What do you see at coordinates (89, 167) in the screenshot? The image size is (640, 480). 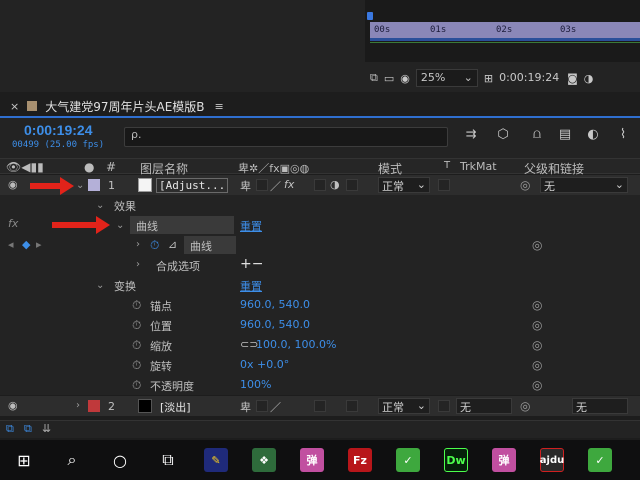 I see `label-tag-icon: ●` at bounding box center [89, 167].